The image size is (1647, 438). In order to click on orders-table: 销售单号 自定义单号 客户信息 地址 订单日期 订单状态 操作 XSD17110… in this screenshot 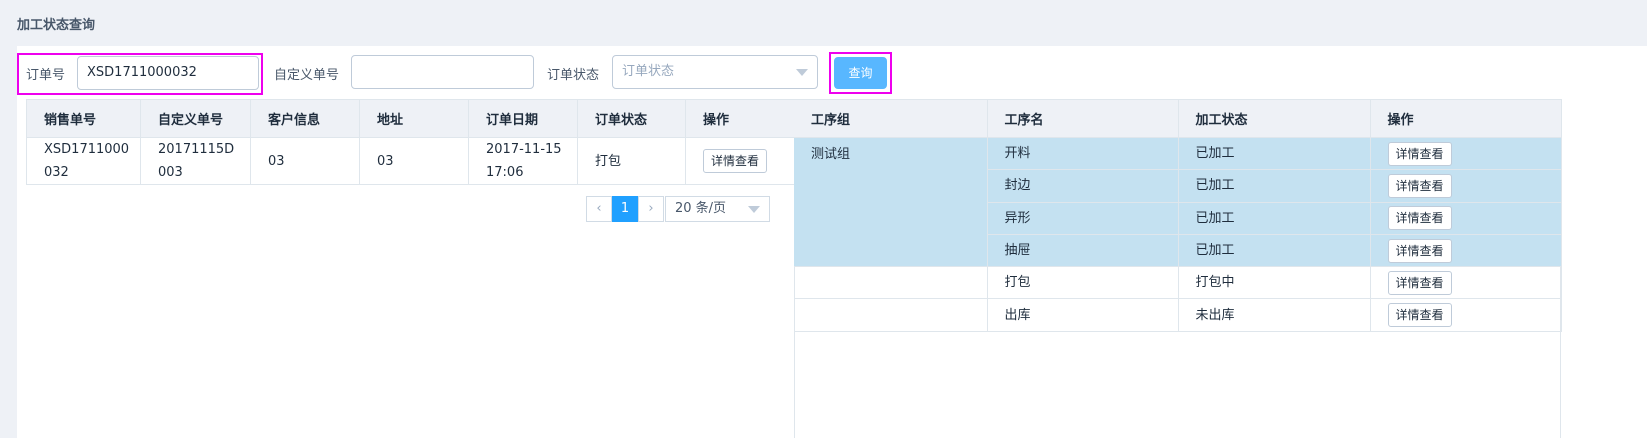, I will do `click(410, 142)`.